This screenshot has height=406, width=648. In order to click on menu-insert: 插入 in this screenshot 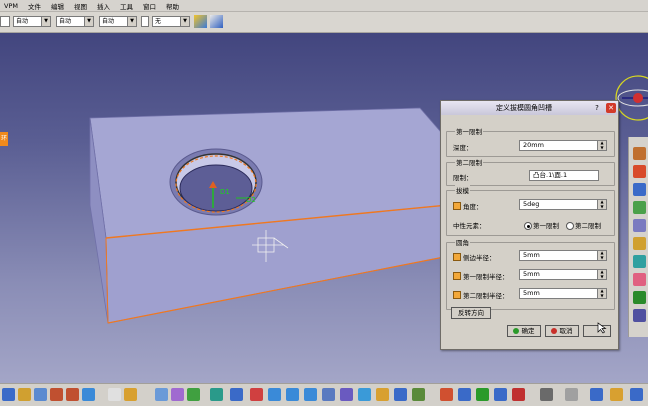, I will do `click(104, 6)`.